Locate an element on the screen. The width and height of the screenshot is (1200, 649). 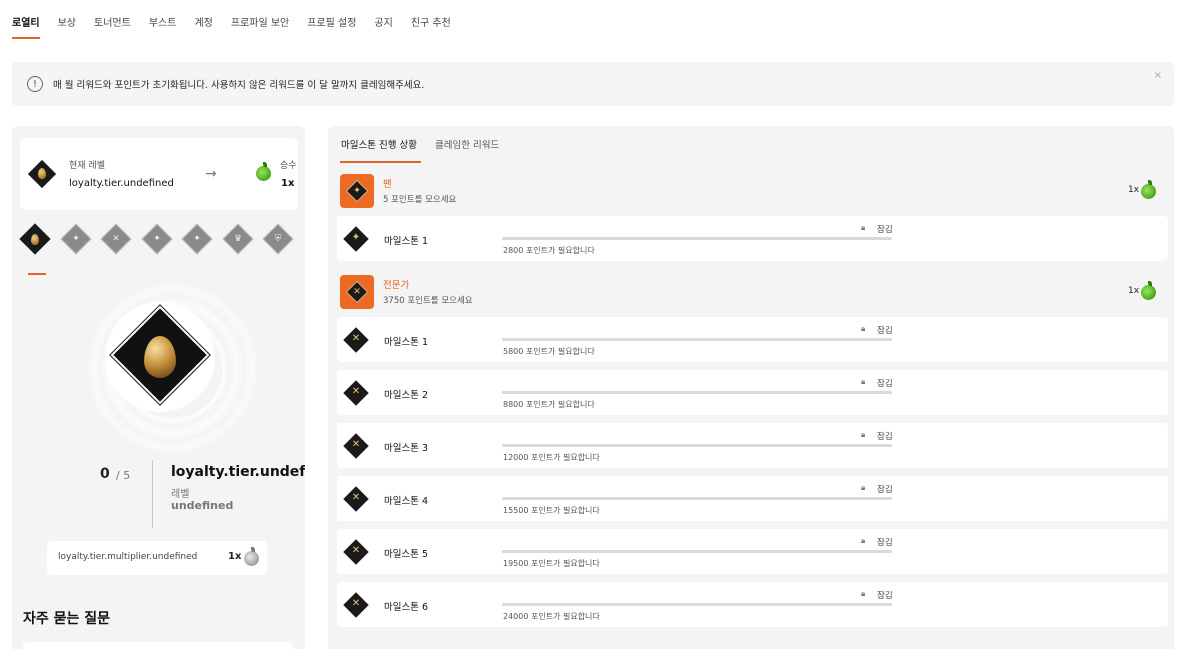
tab-claimed-rewards: 클레임한 리워드 is located at coordinates (467, 150).